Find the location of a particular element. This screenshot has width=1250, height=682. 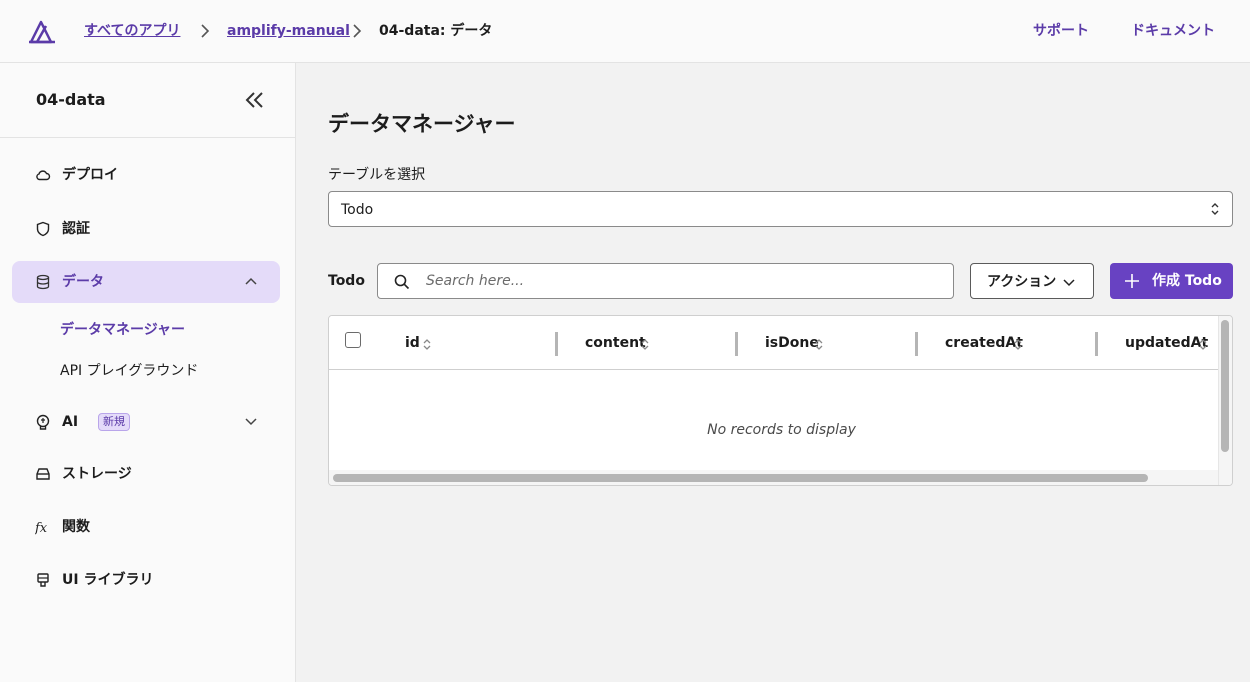

sidebar-item-label: AI is located at coordinates (70, 422).